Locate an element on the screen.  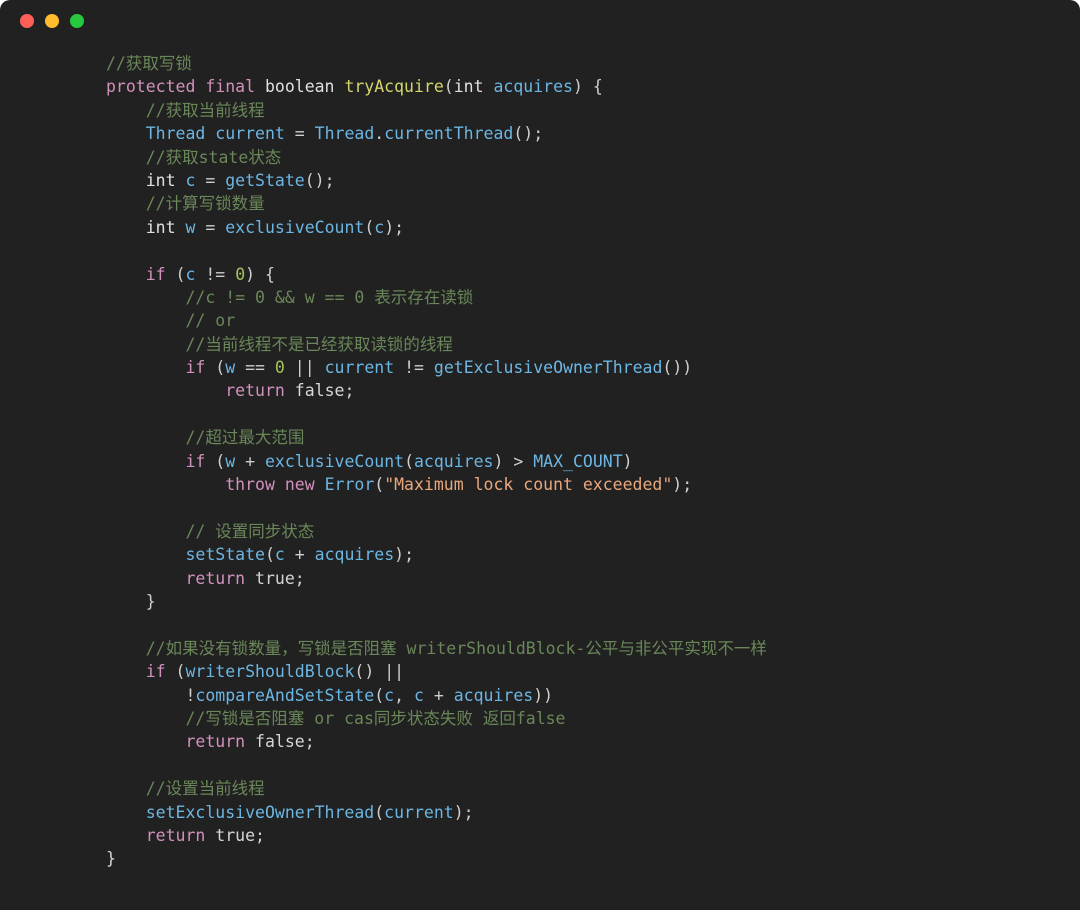
code-token-punc: () || is located at coordinates (379, 672).